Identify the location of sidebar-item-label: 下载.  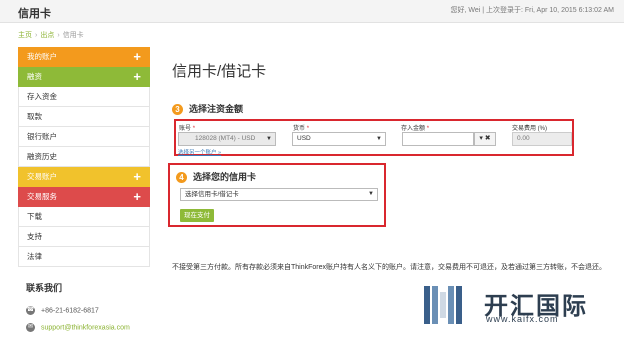
(34, 216).